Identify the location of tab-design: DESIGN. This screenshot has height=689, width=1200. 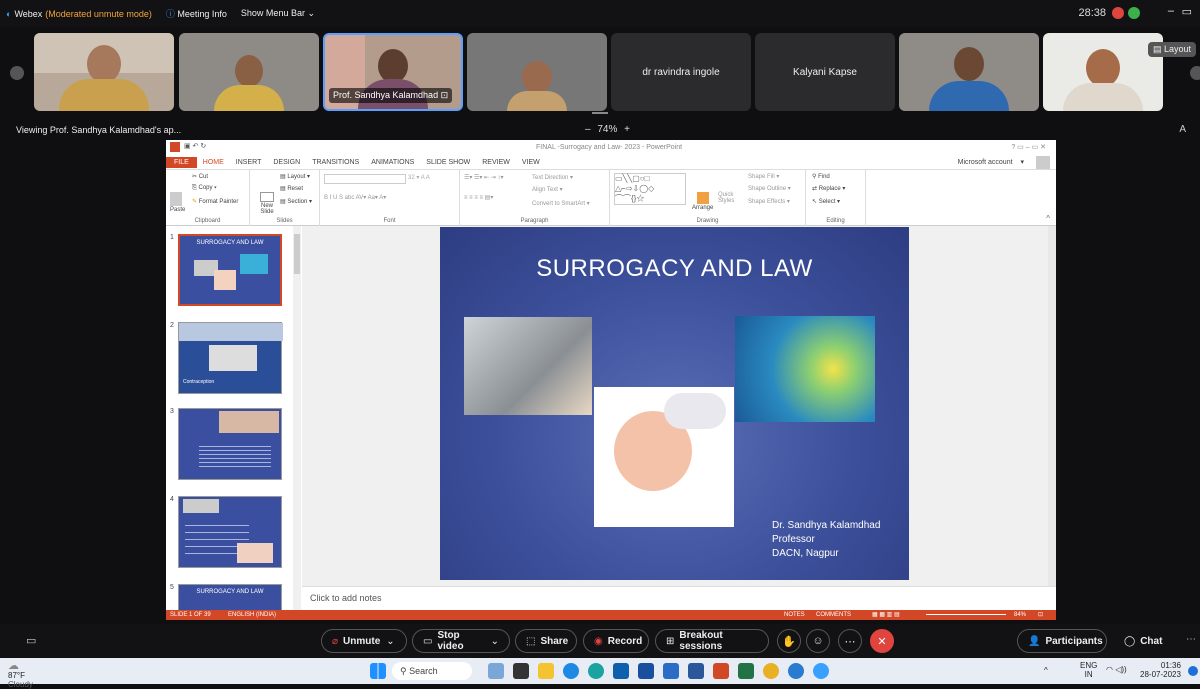
(286, 162).